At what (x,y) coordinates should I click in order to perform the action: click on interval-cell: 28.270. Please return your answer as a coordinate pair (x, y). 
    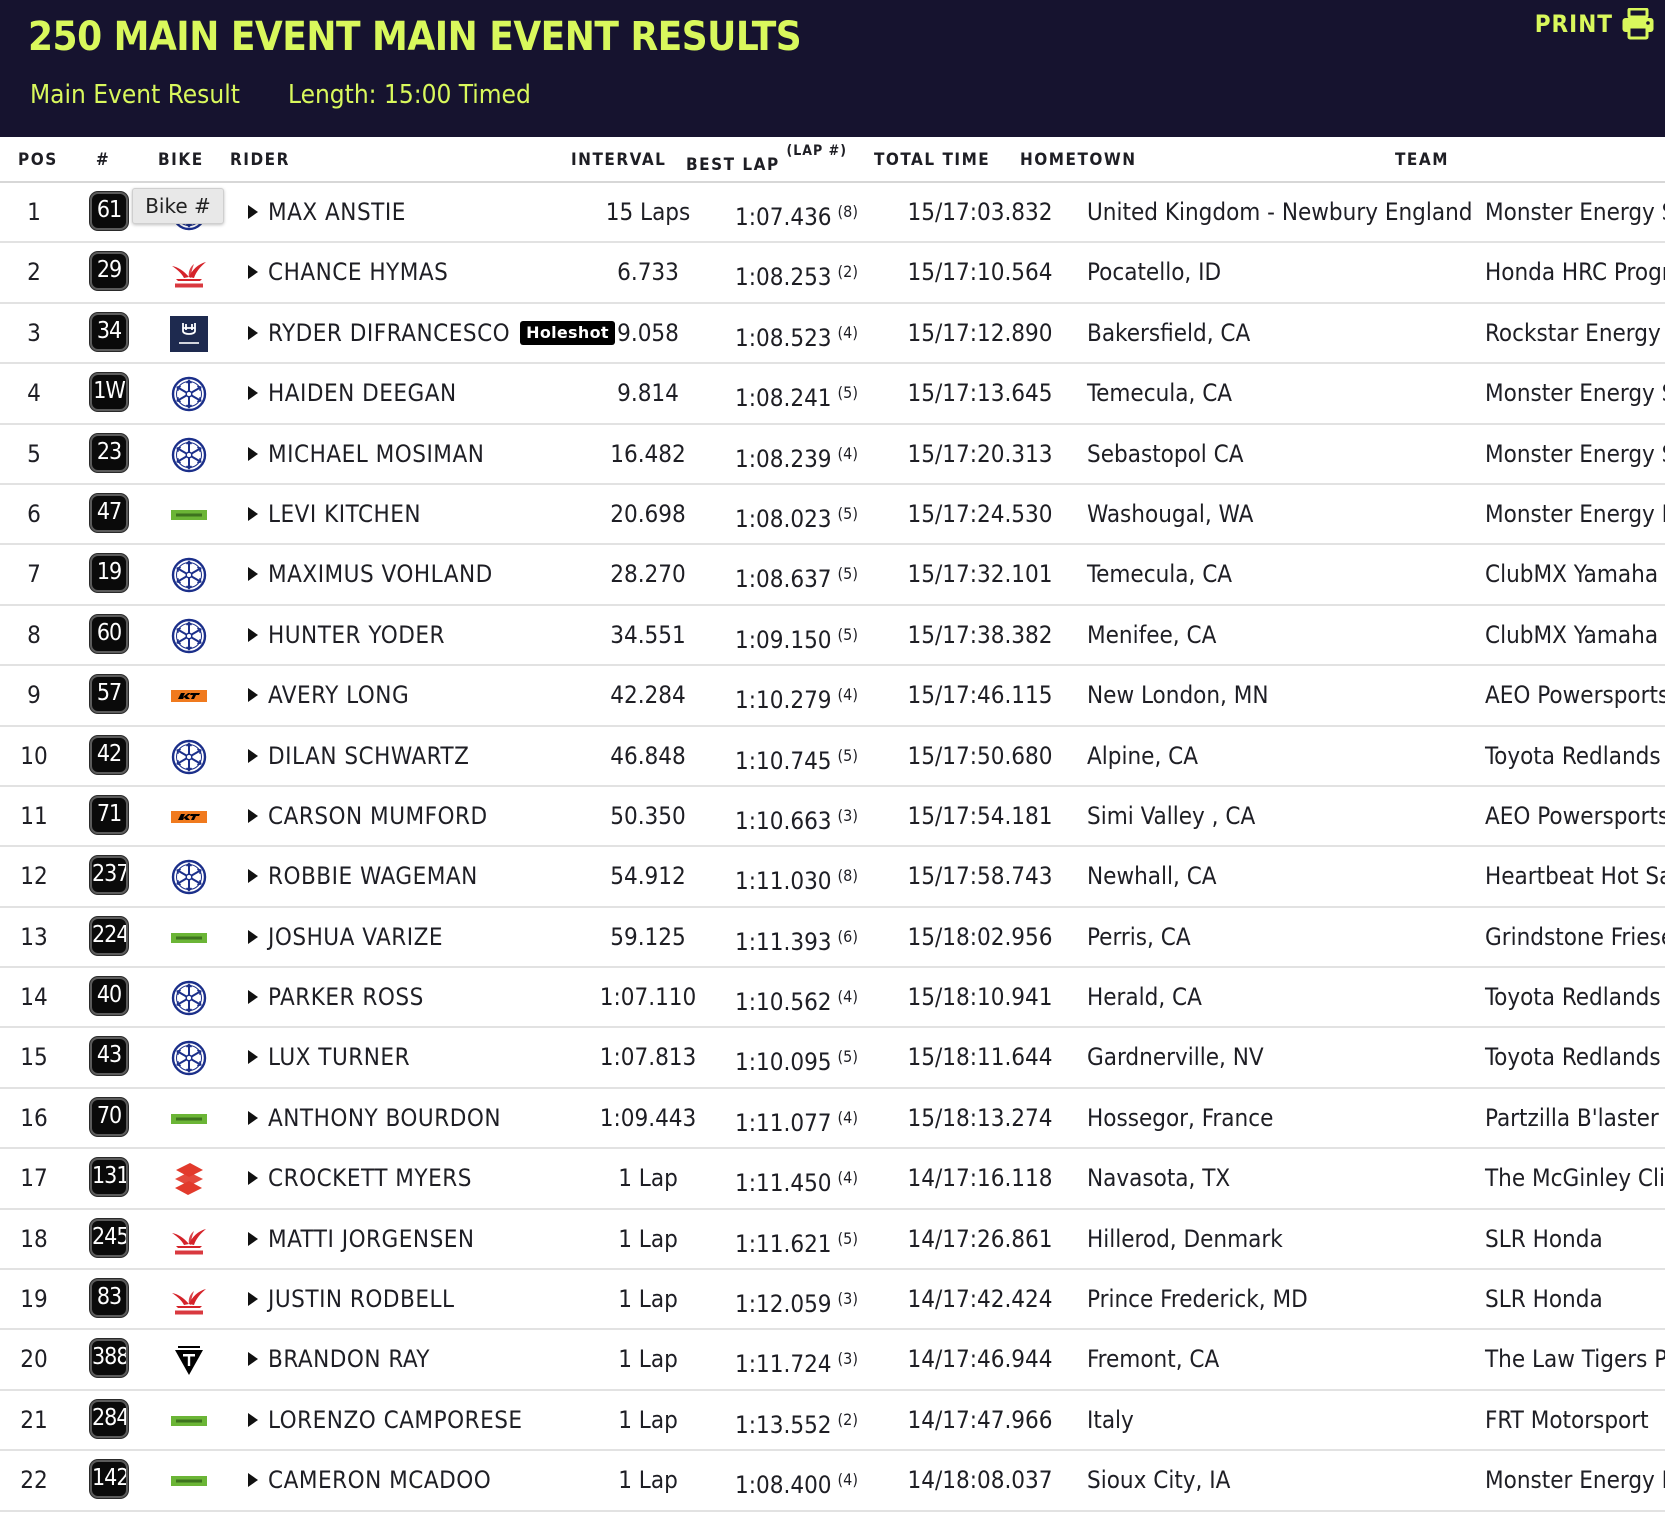
    Looking at the image, I should click on (648, 574).